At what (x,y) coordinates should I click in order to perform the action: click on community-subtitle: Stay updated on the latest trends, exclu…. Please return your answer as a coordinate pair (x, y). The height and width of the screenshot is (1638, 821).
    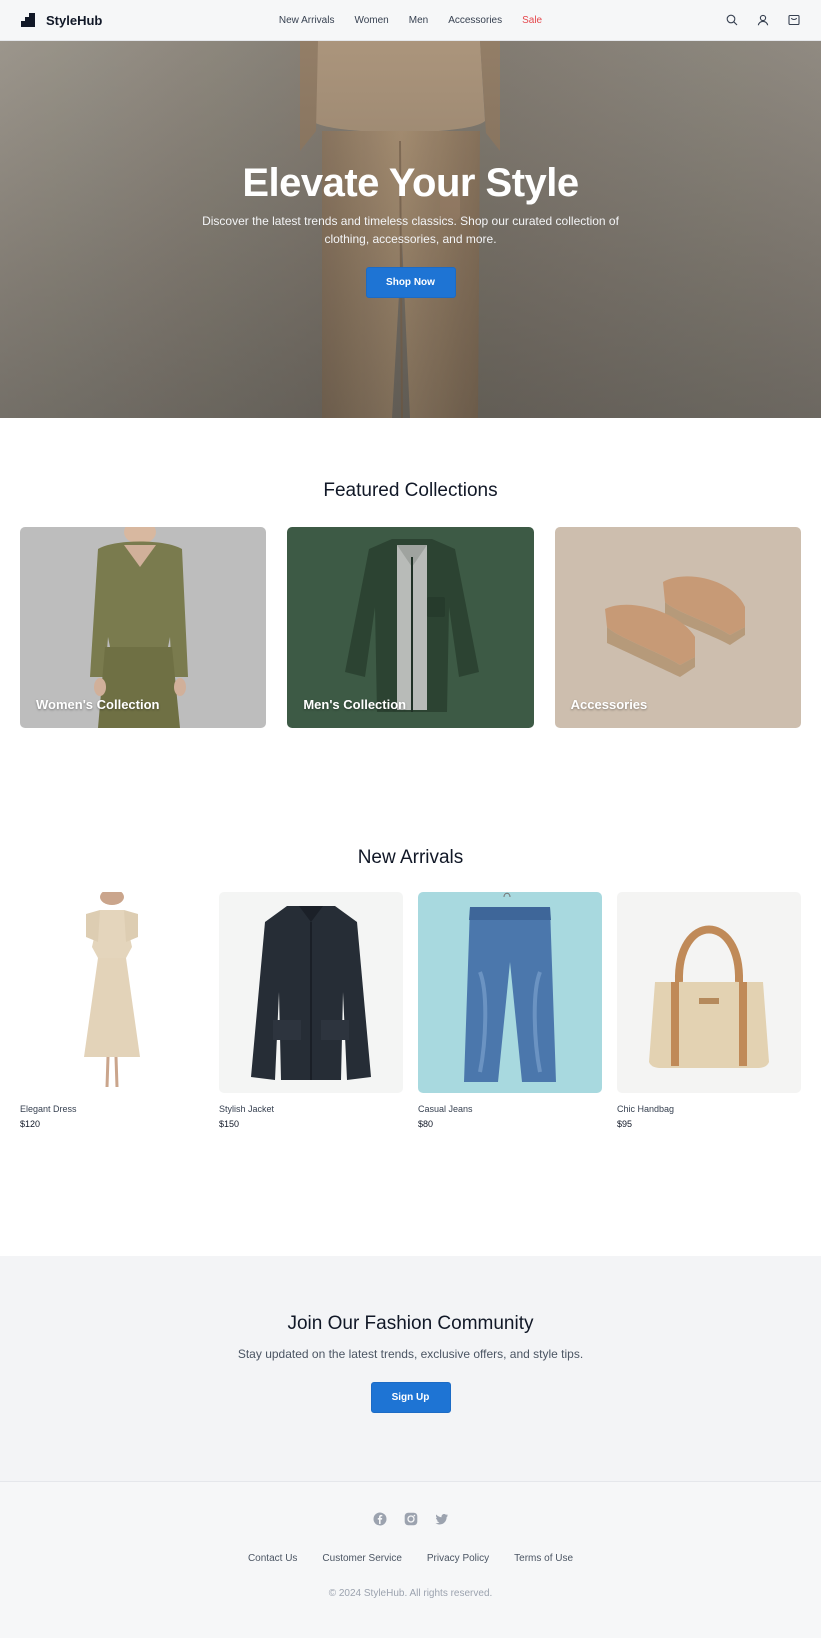
    Looking at the image, I should click on (410, 1354).